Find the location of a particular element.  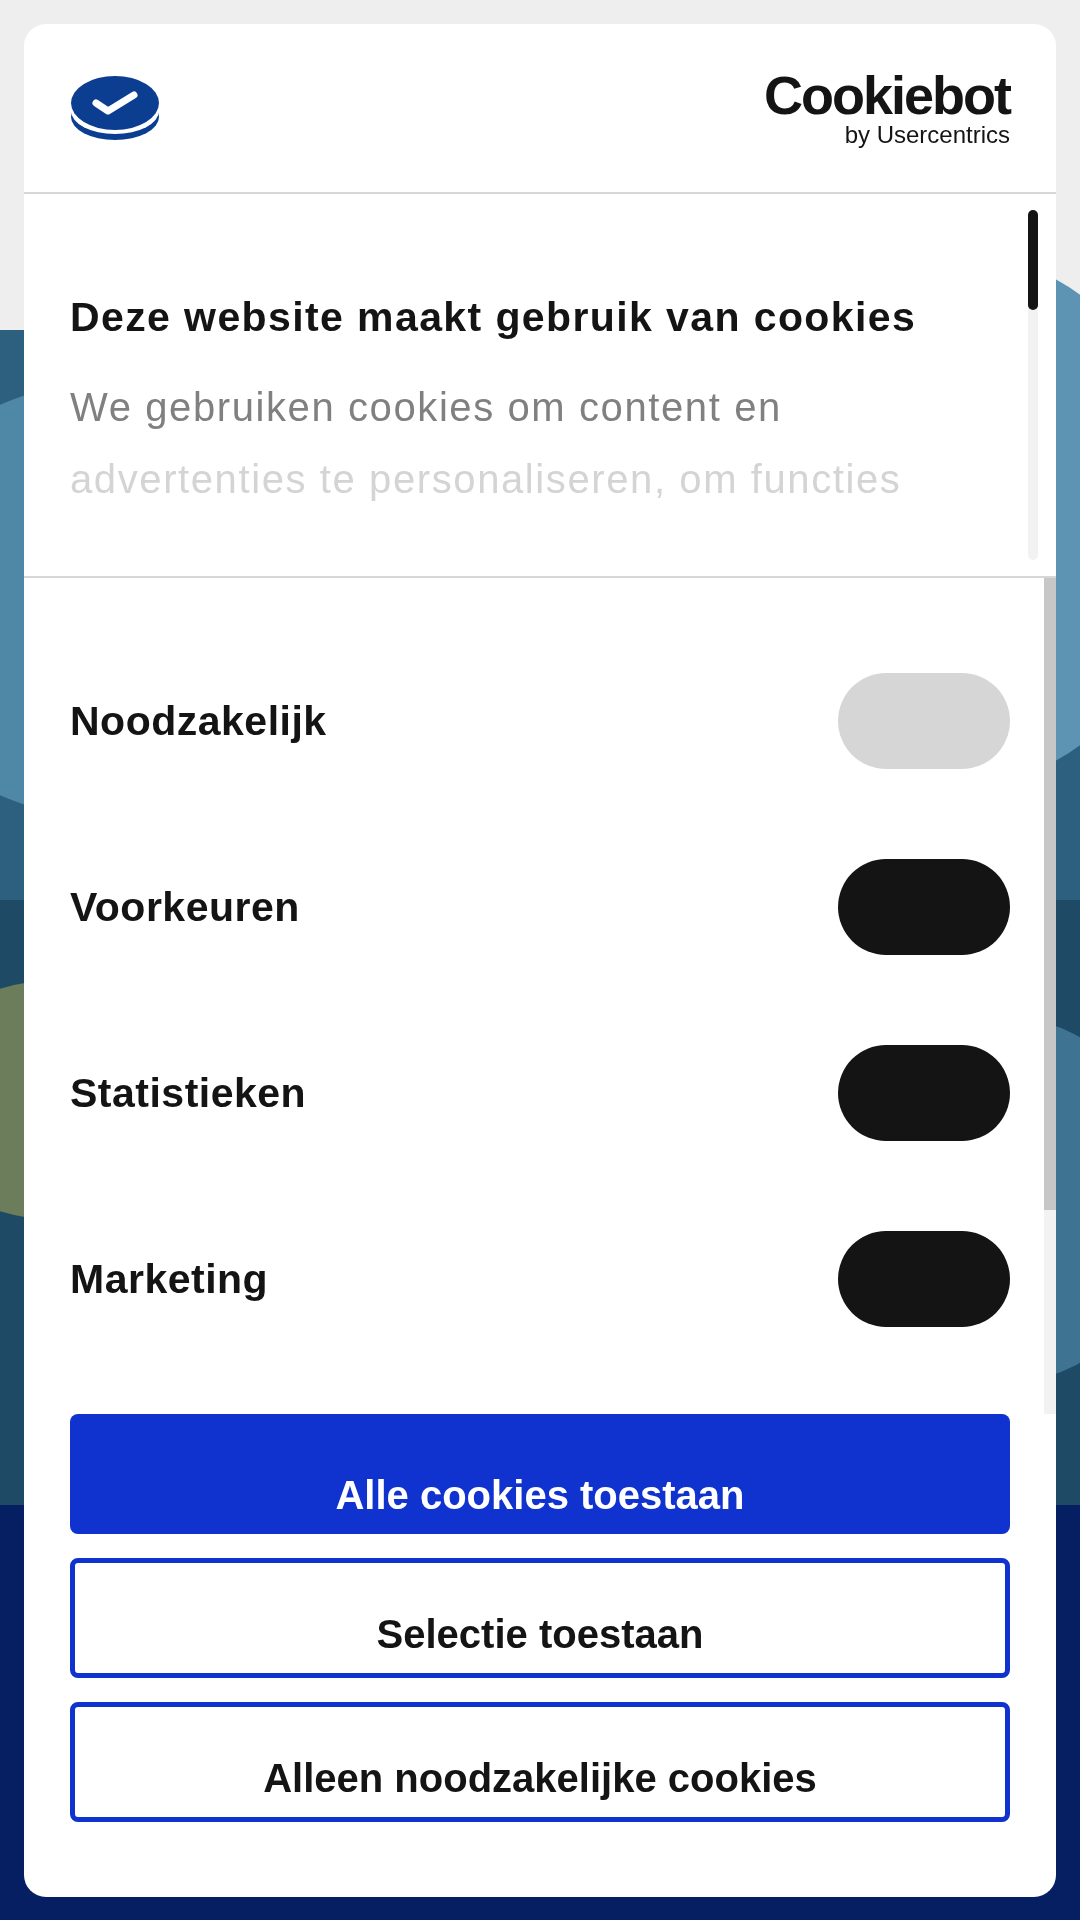

category-label: Voorkeuren is located at coordinates (185, 907).